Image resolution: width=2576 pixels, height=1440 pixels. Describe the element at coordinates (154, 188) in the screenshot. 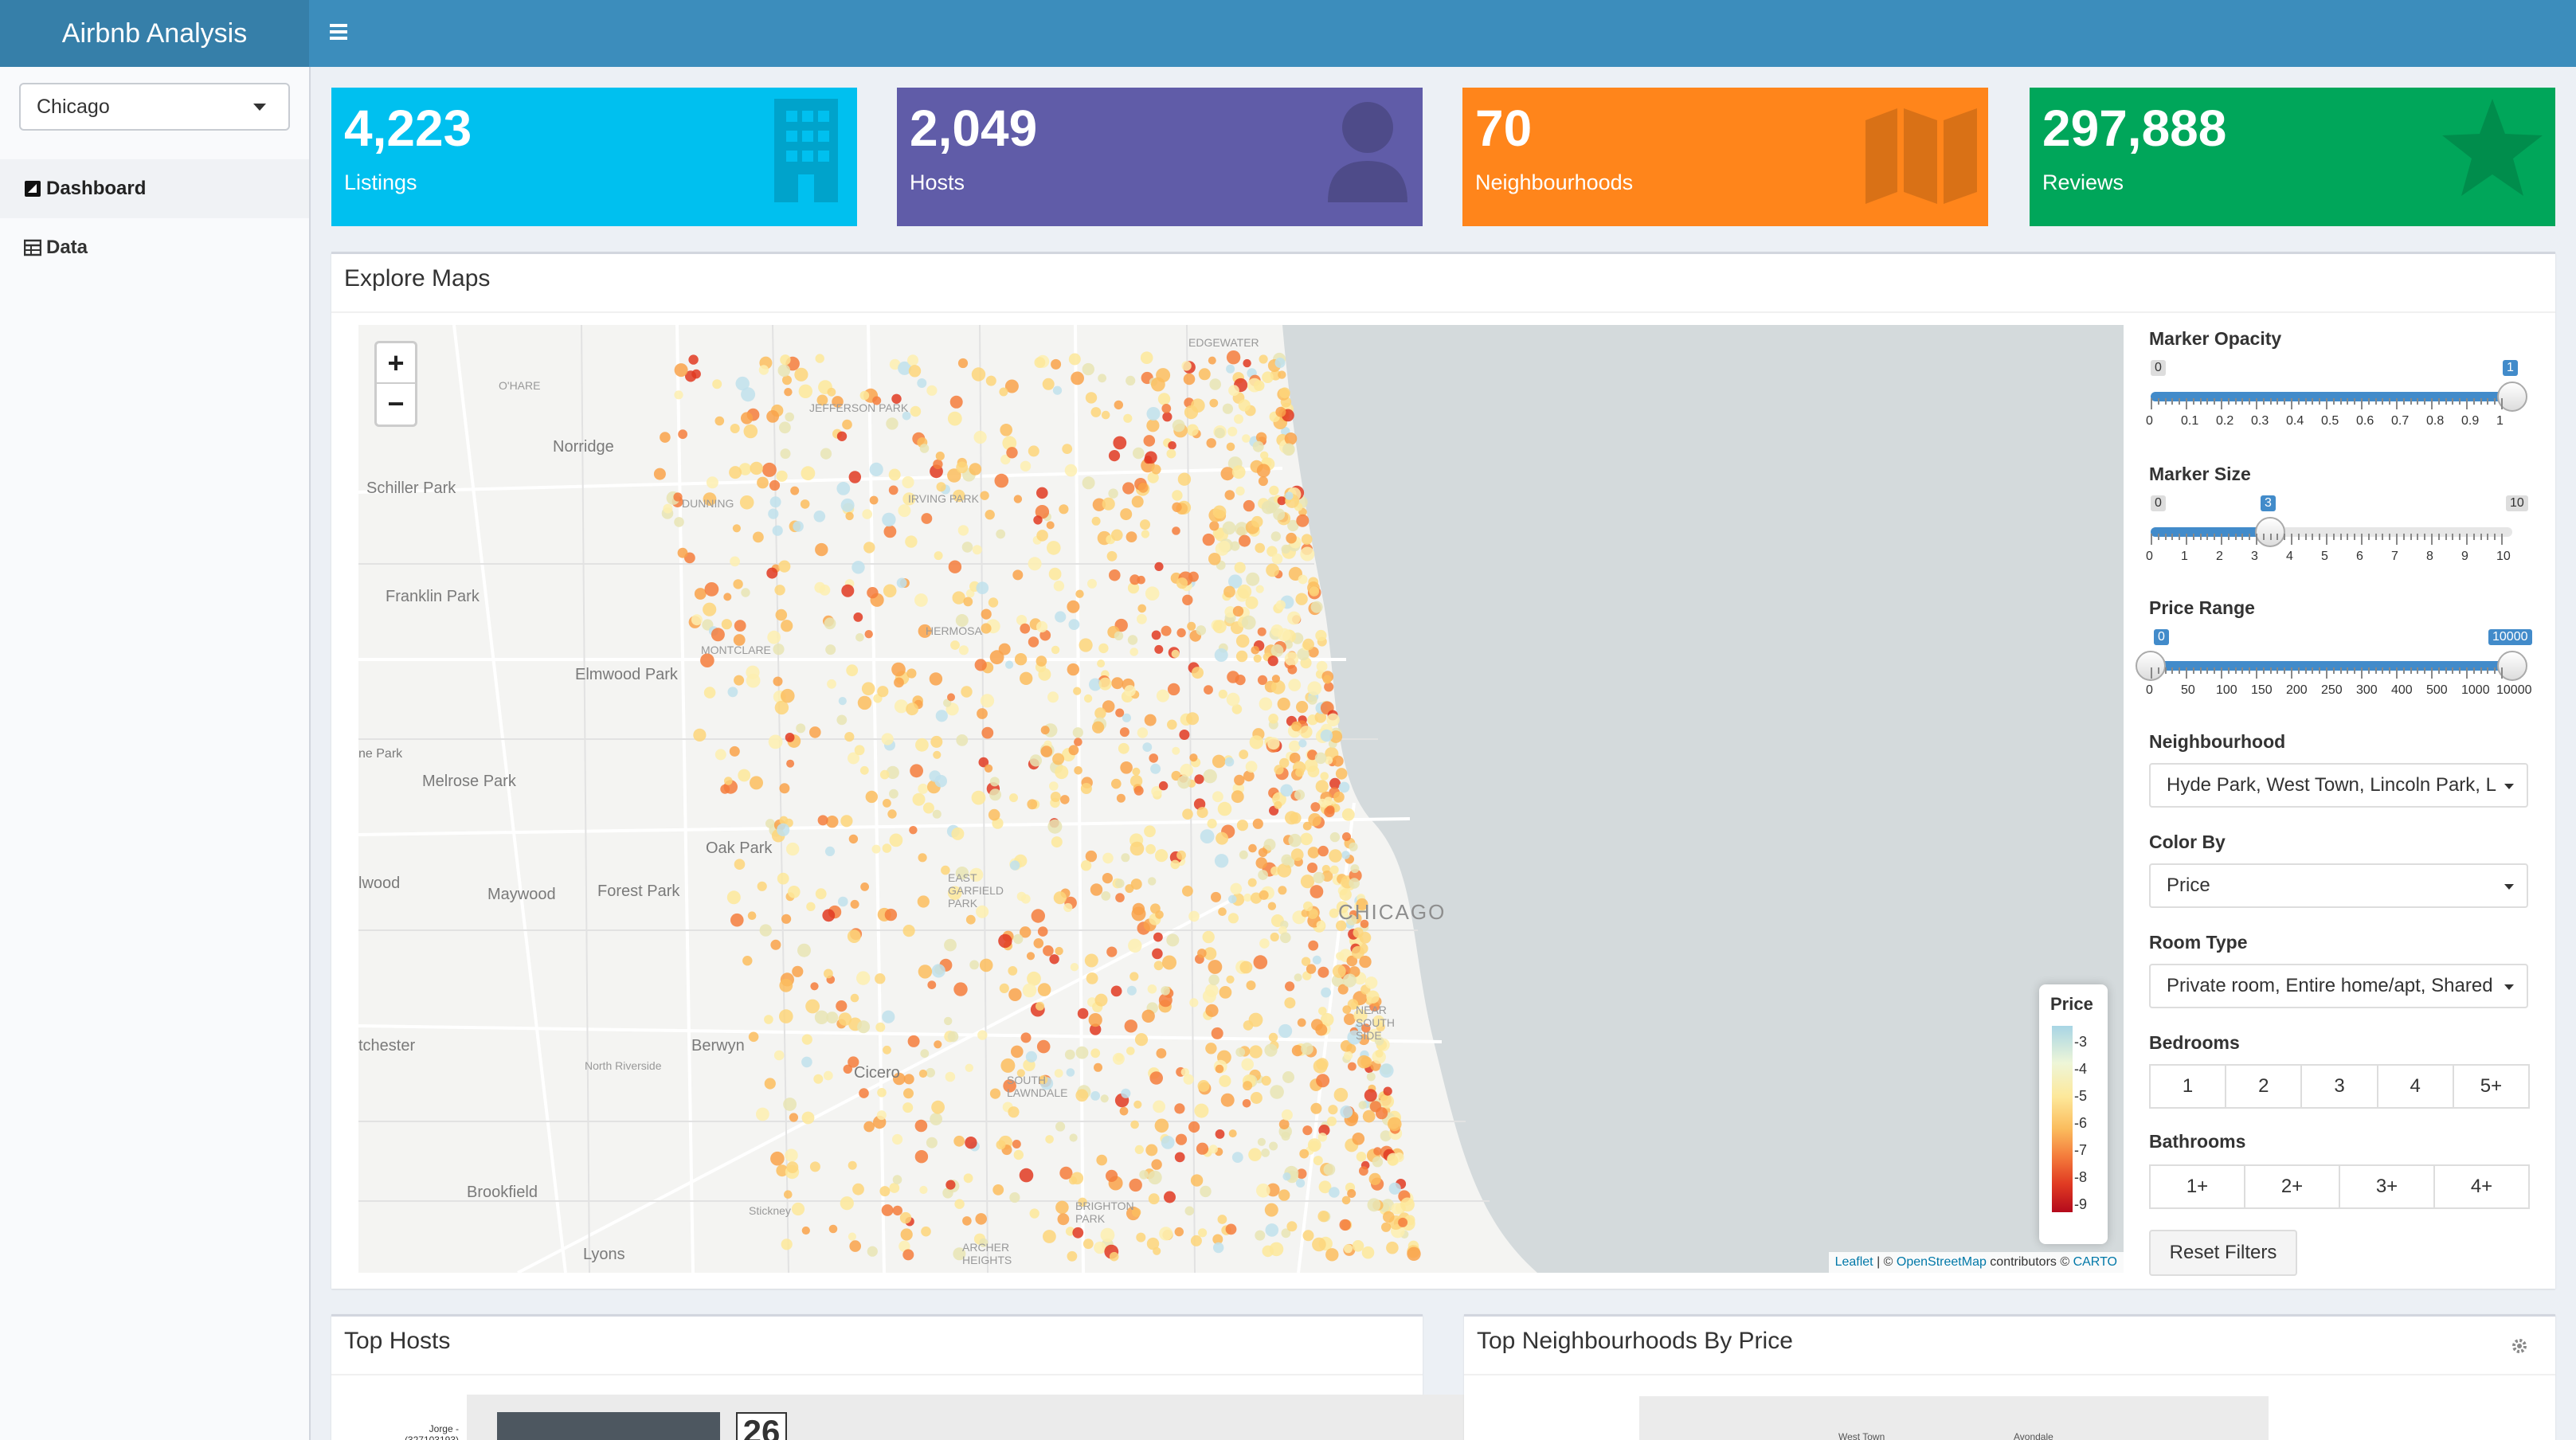

I see `sidebar-item-dashboard: Dashboard` at that location.